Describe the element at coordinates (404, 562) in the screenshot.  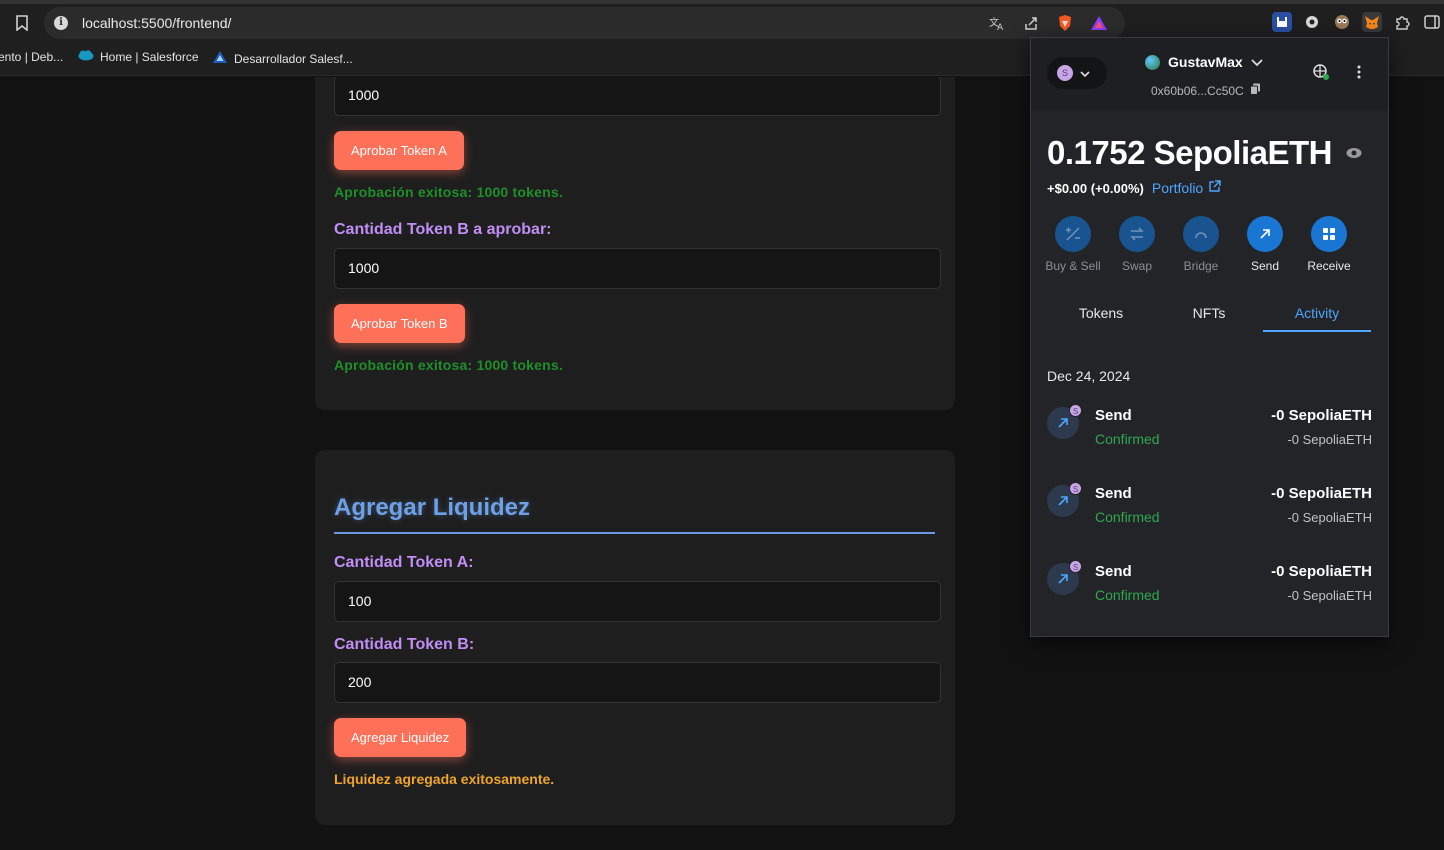
I see `liquidity-token-a-label: Cantidad Token A:` at that location.